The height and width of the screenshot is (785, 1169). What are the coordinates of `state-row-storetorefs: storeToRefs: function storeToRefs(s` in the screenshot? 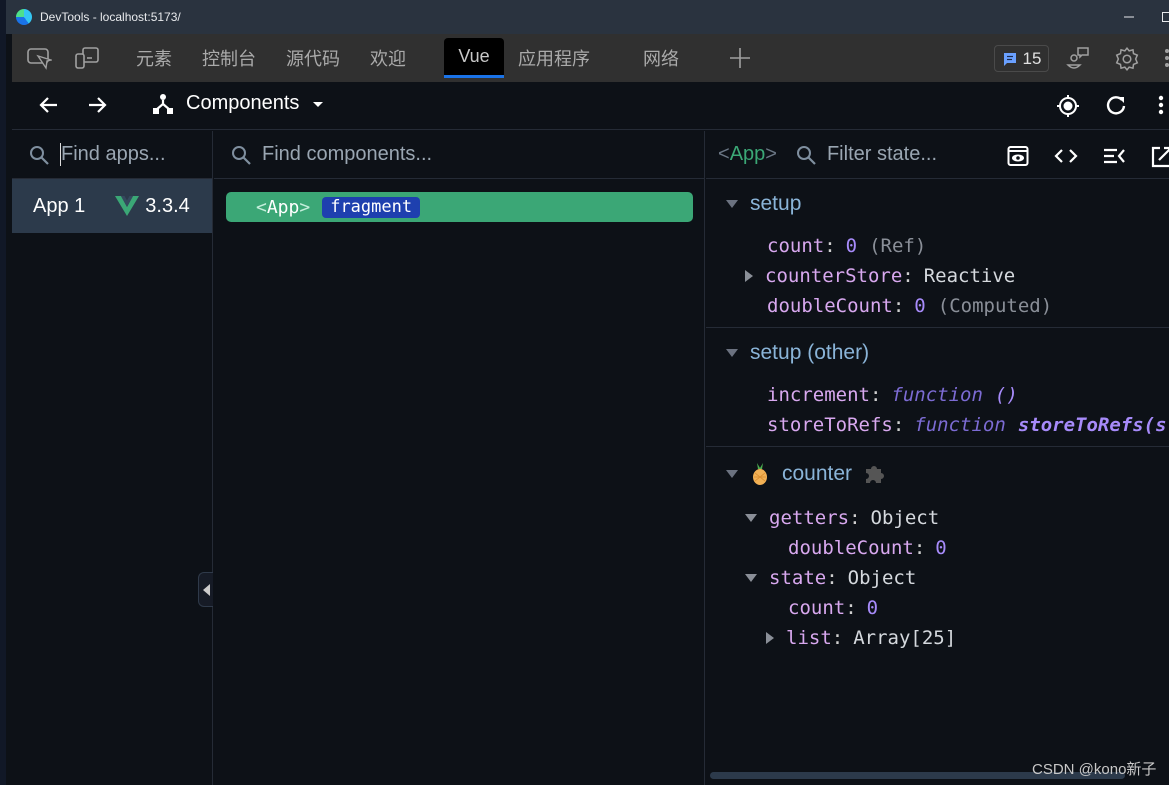 It's located at (937, 425).